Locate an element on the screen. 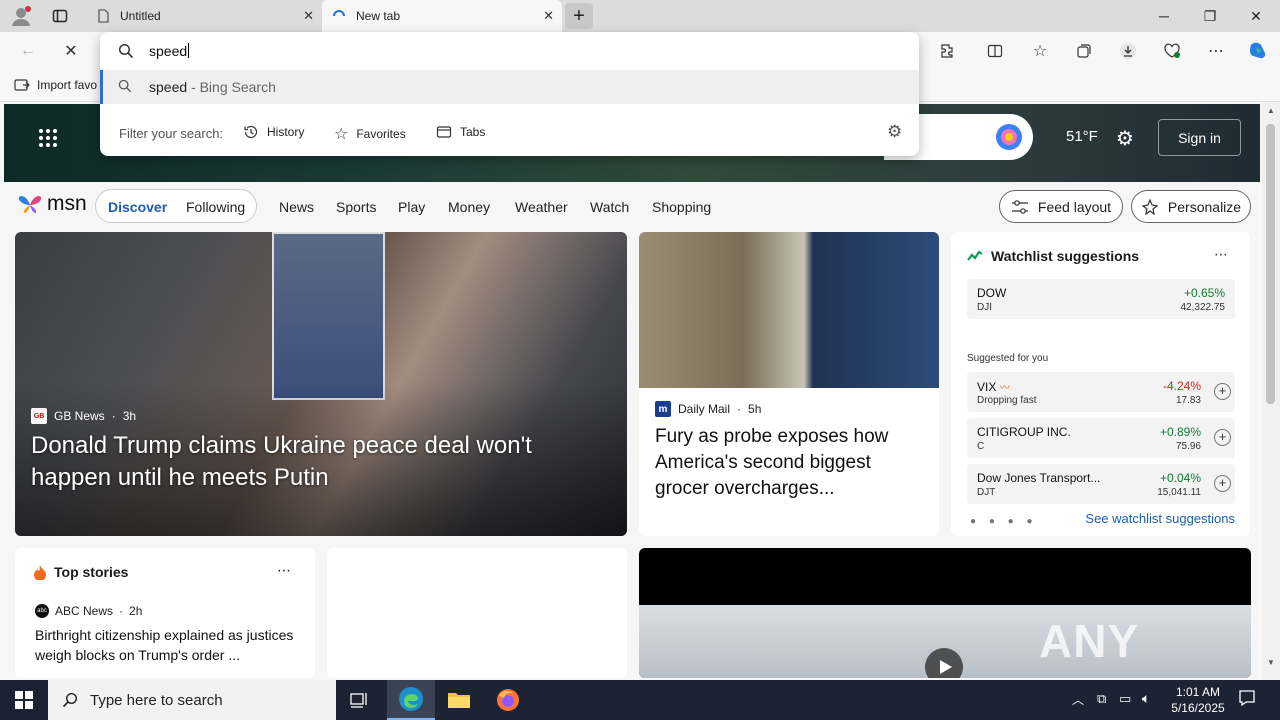 The image size is (1280, 720). filter-tabs-button: Tabs is located at coordinates (460, 132).